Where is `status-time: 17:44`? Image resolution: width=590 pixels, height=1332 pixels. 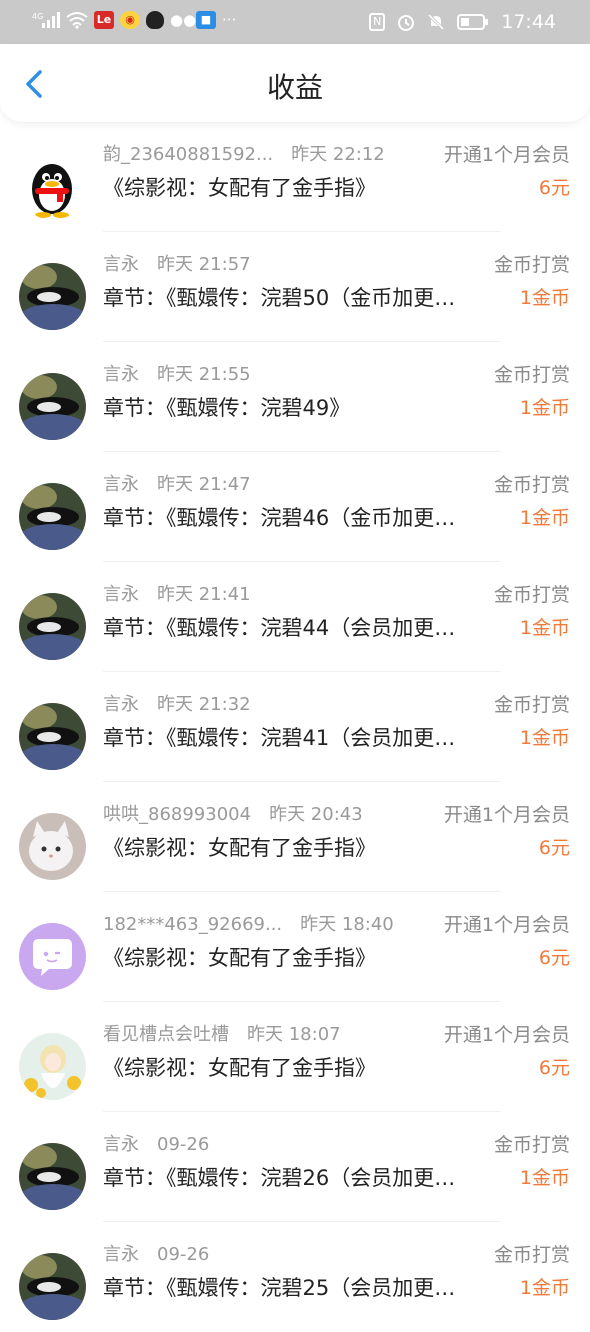
status-time: 17:44 is located at coordinates (528, 22).